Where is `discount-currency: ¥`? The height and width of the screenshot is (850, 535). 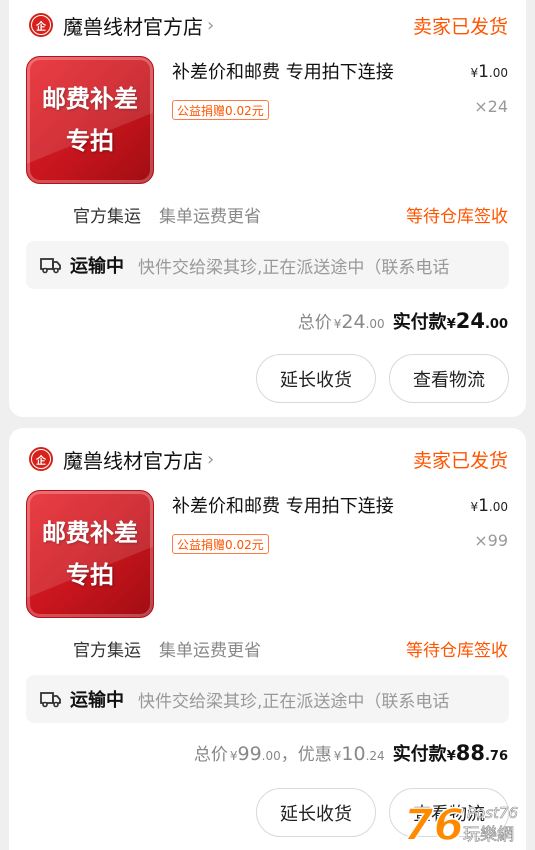 discount-currency: ¥ is located at coordinates (337, 756).